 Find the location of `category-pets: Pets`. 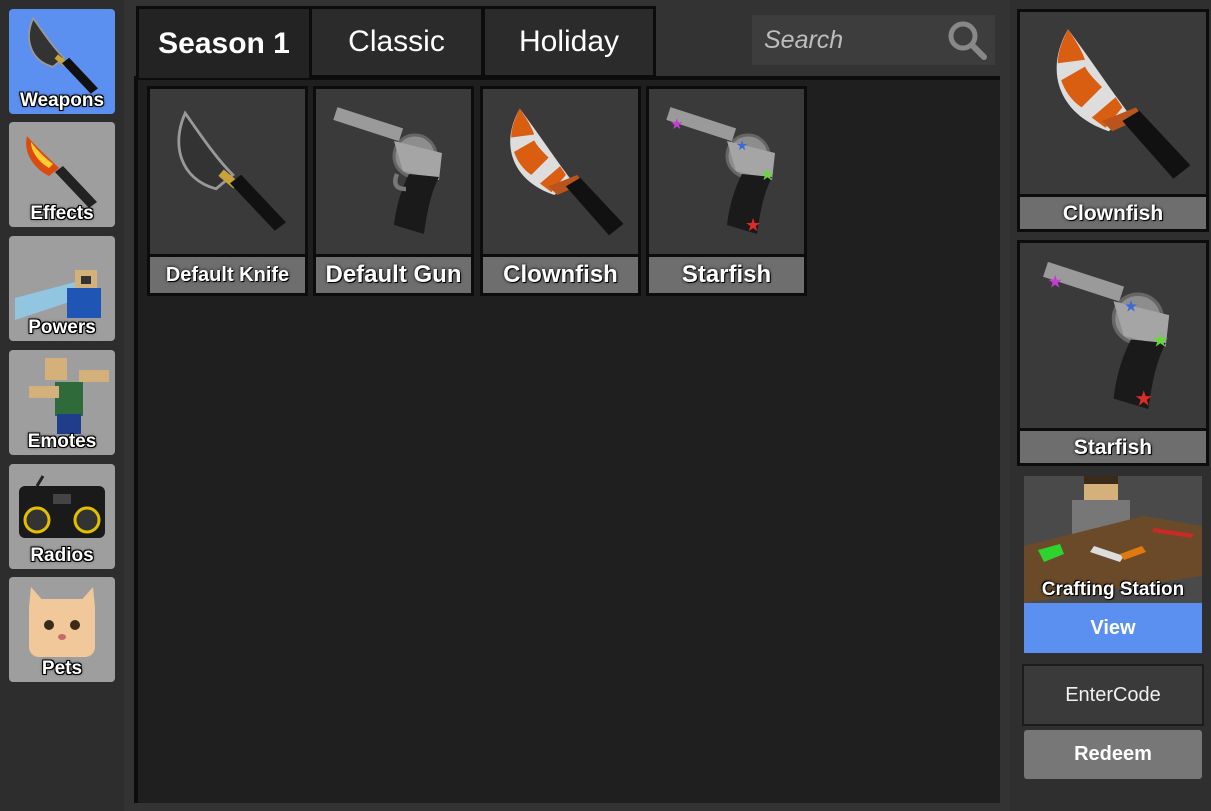

category-pets: Pets is located at coordinates (62, 629).